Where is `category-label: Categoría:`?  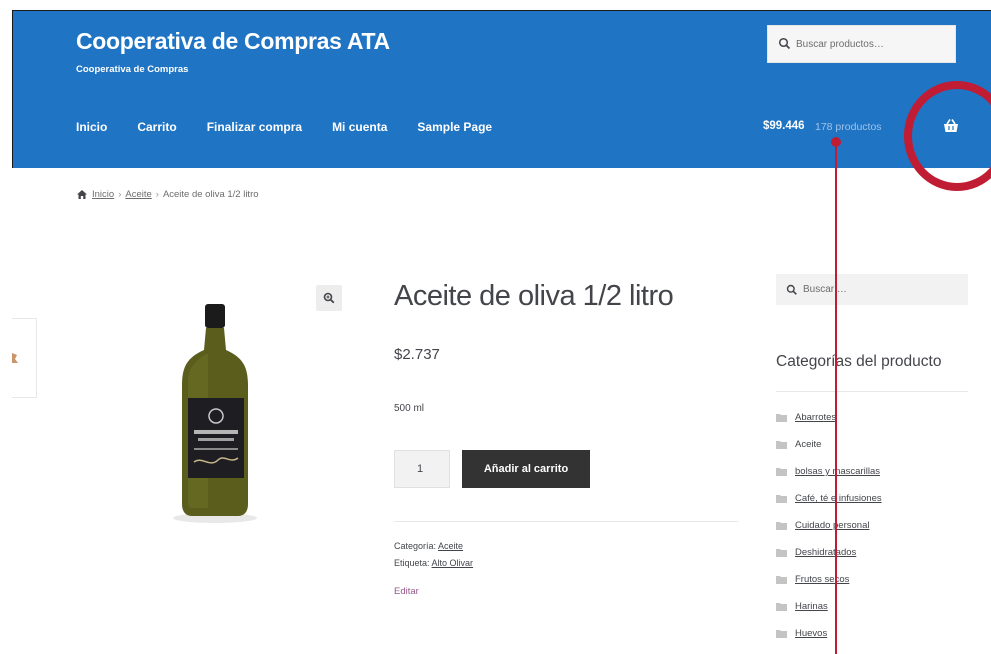
category-label: Categoría: is located at coordinates (415, 546).